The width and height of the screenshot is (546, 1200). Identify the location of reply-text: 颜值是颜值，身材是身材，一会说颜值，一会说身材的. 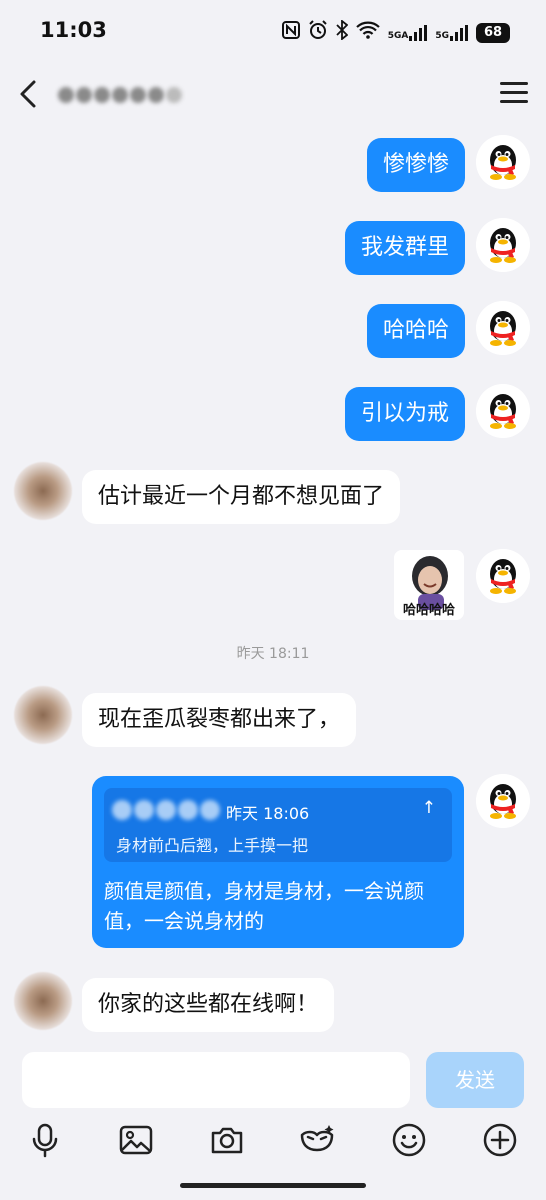
(264, 906).